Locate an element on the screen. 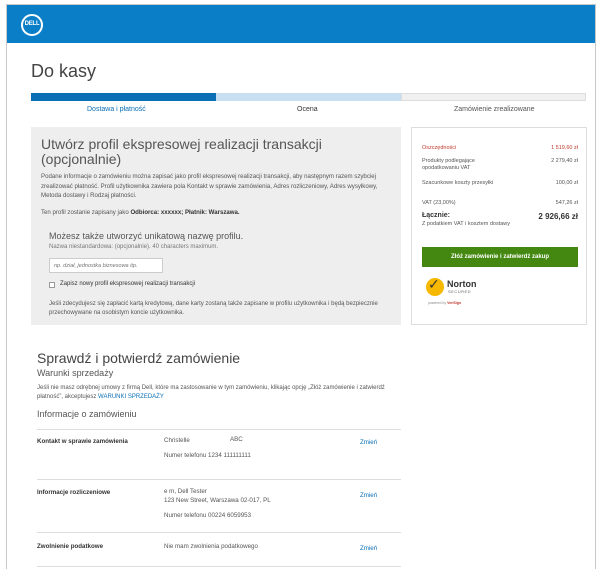 The width and height of the screenshot is (601, 569). summary-value: 1 519,60 zł is located at coordinates (564, 148).